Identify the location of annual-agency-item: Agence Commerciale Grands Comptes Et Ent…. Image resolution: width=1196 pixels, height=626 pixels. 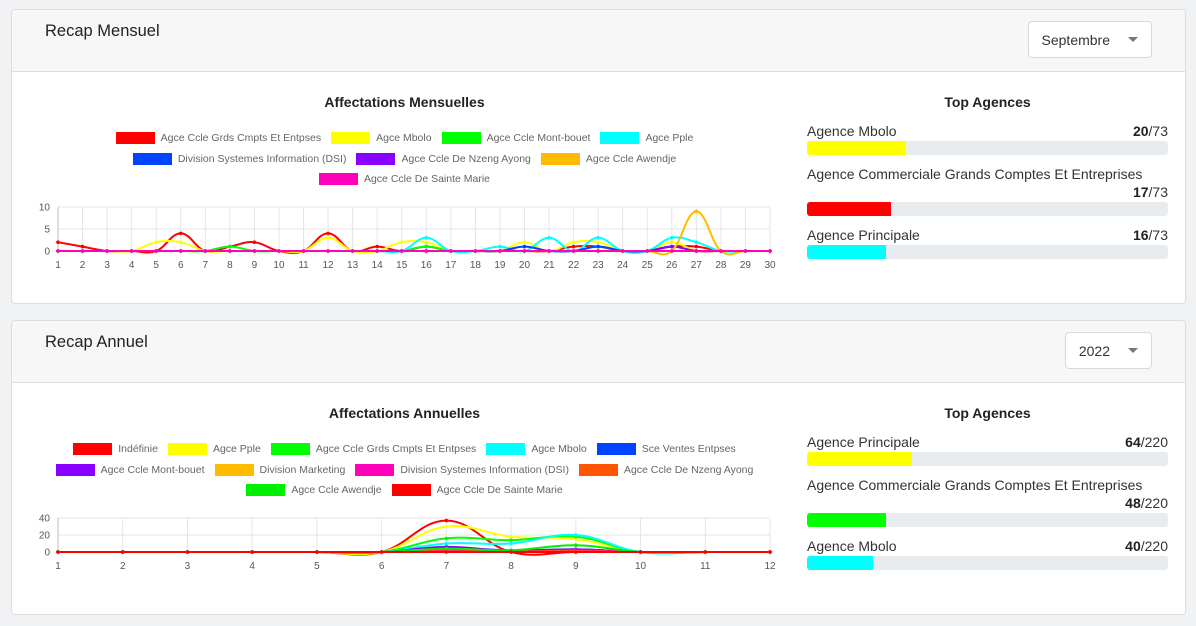
(987, 501).